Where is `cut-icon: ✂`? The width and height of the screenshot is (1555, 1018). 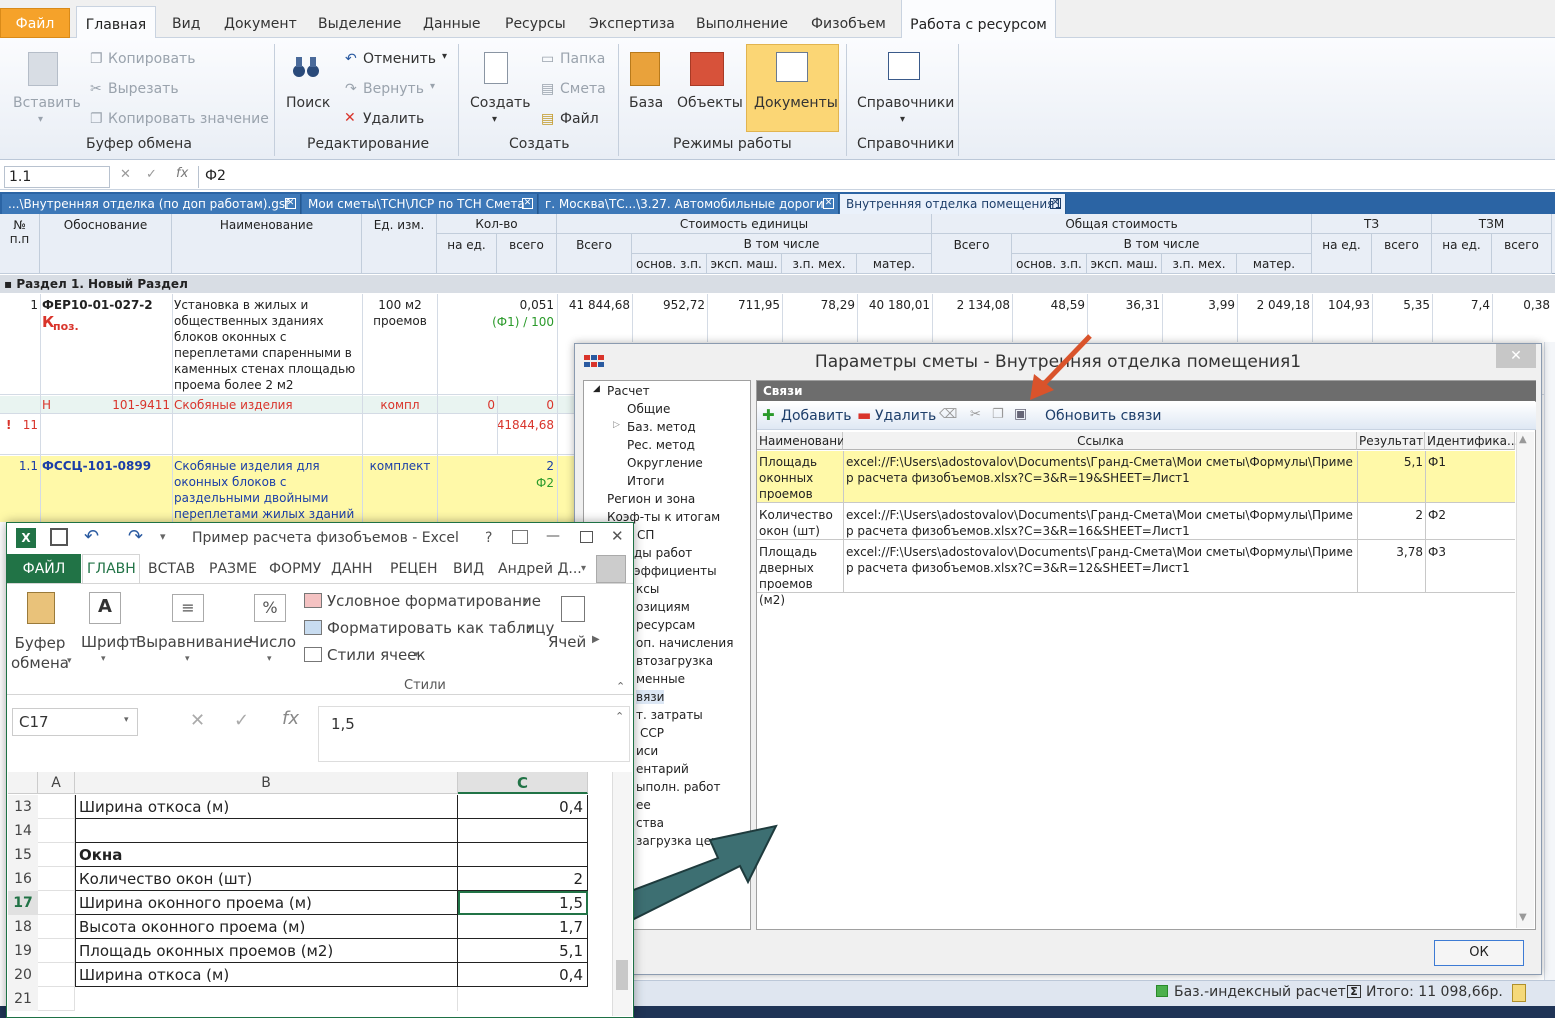
cut-icon: ✂ is located at coordinates (975, 414).